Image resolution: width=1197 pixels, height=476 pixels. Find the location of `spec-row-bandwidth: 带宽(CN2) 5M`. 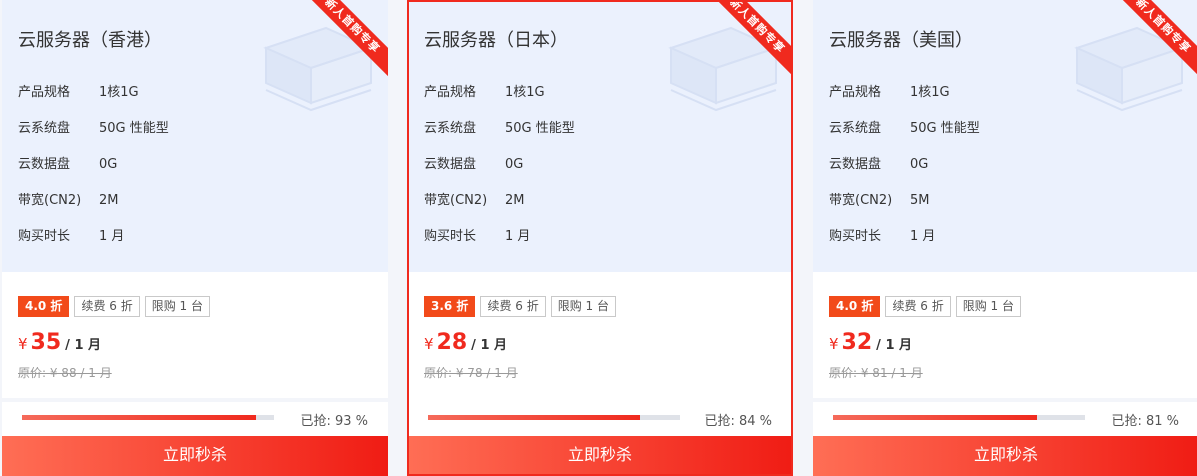

spec-row-bandwidth: 带宽(CN2) 5M is located at coordinates (879, 198).